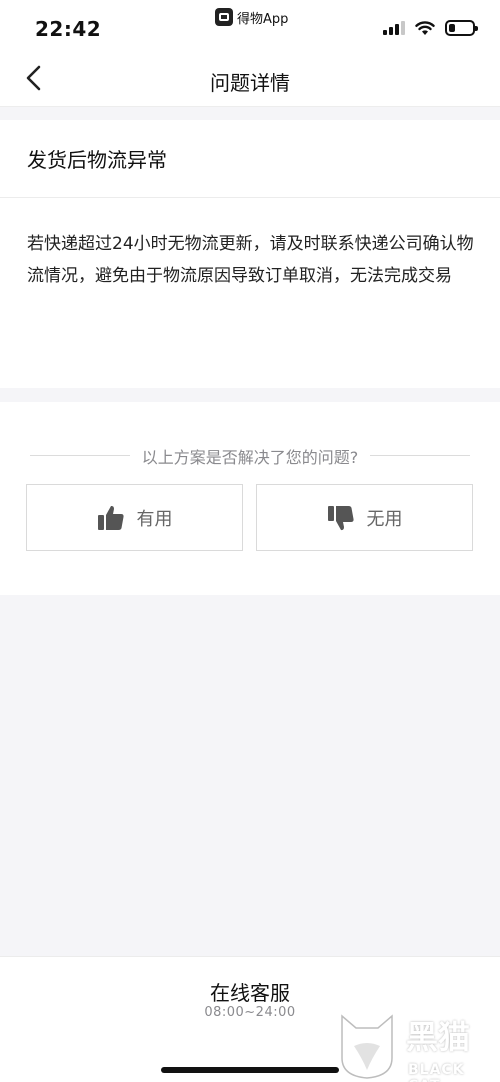  What do you see at coordinates (436, 1072) in the screenshot?
I see `watermark-en: BLACK CAT` at bounding box center [436, 1072].